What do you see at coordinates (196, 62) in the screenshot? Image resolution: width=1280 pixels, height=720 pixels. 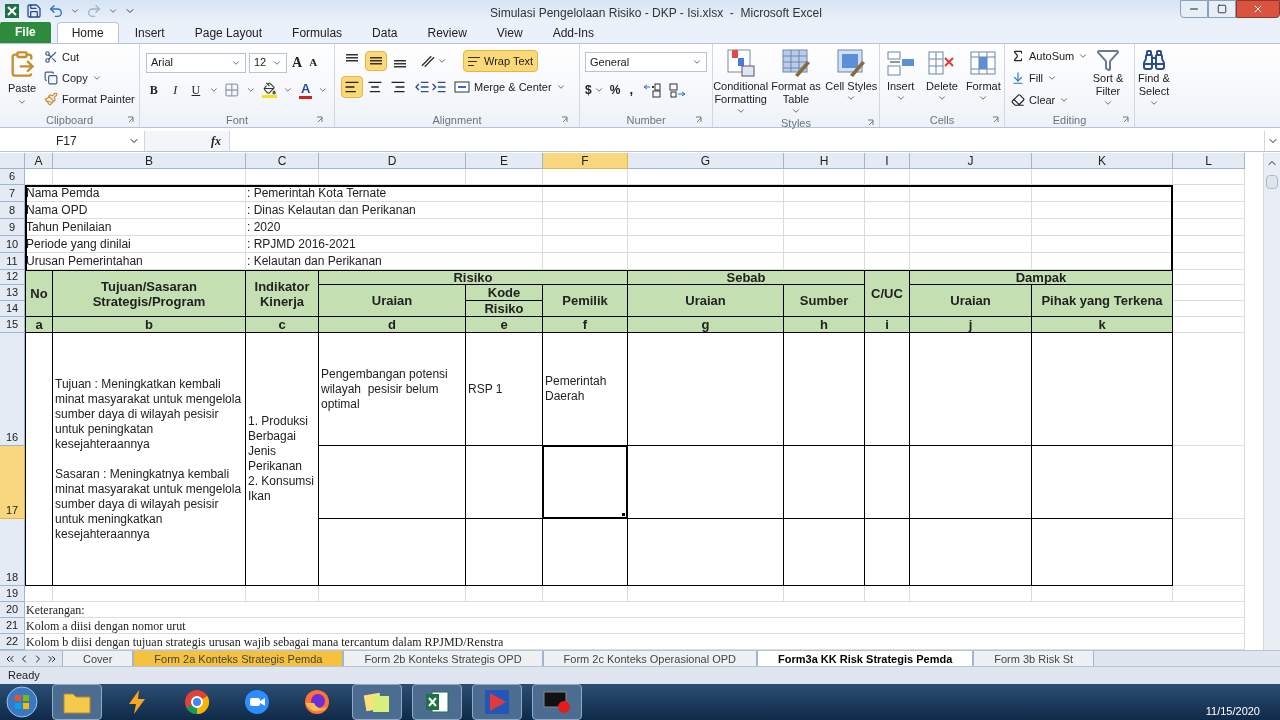 I see `font-name-field: Arial` at bounding box center [196, 62].